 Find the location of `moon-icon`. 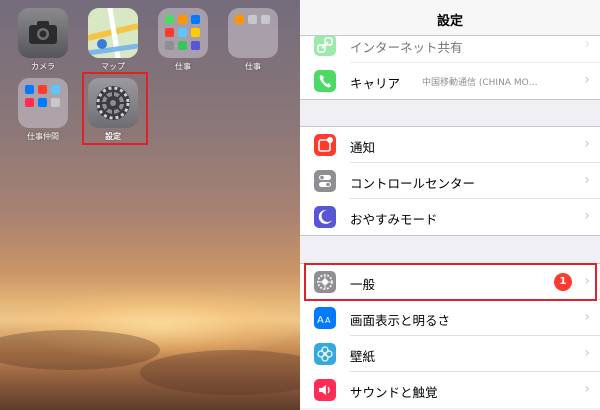

moon-icon is located at coordinates (325, 217).